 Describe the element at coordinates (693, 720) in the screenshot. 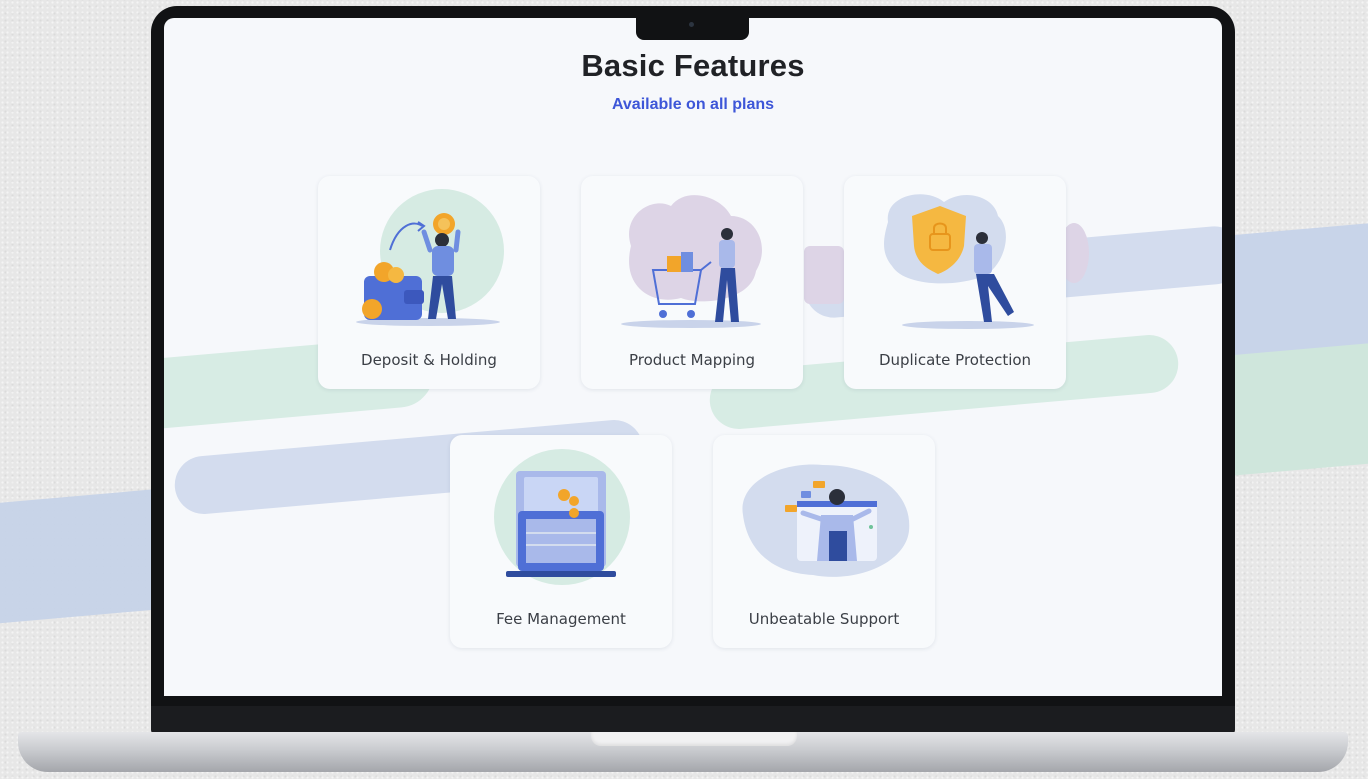

I see `laptop-hinge` at that location.